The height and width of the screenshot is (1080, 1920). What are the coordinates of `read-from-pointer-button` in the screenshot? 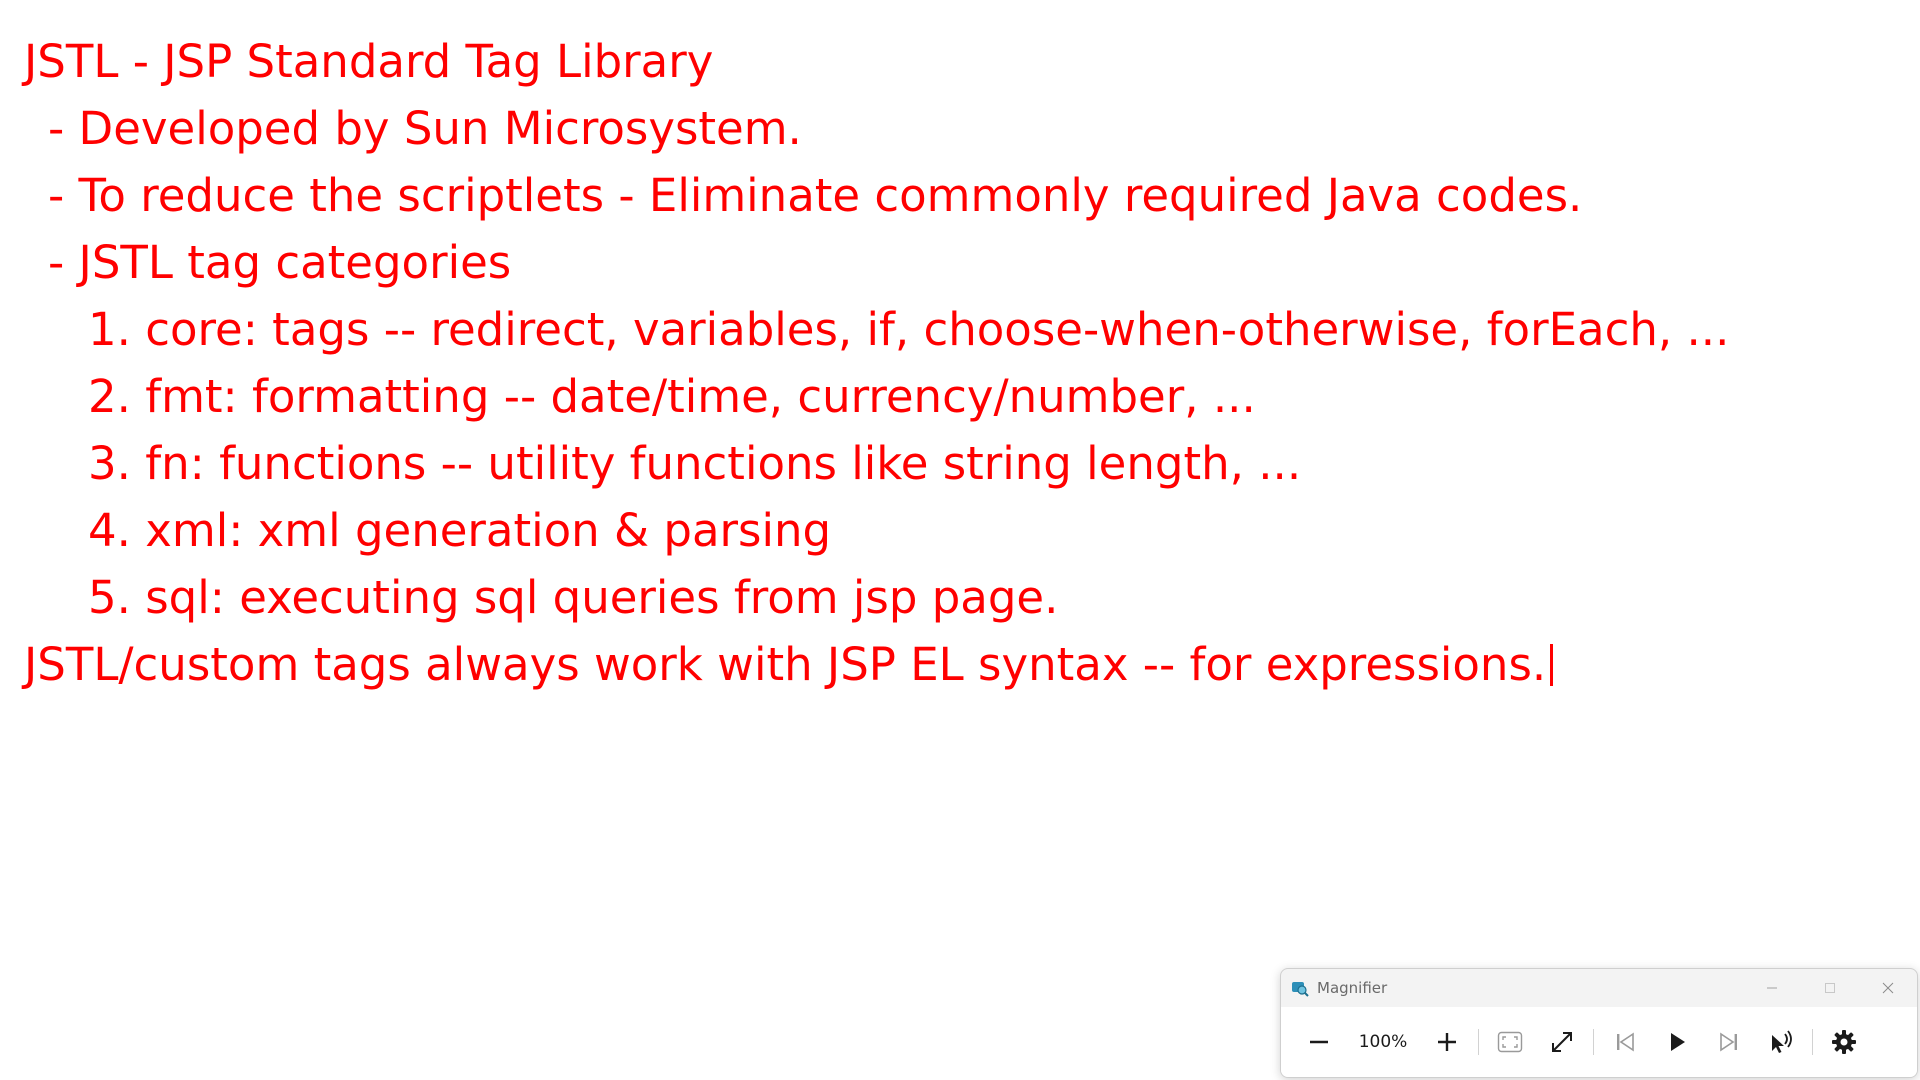 It's located at (1781, 1042).